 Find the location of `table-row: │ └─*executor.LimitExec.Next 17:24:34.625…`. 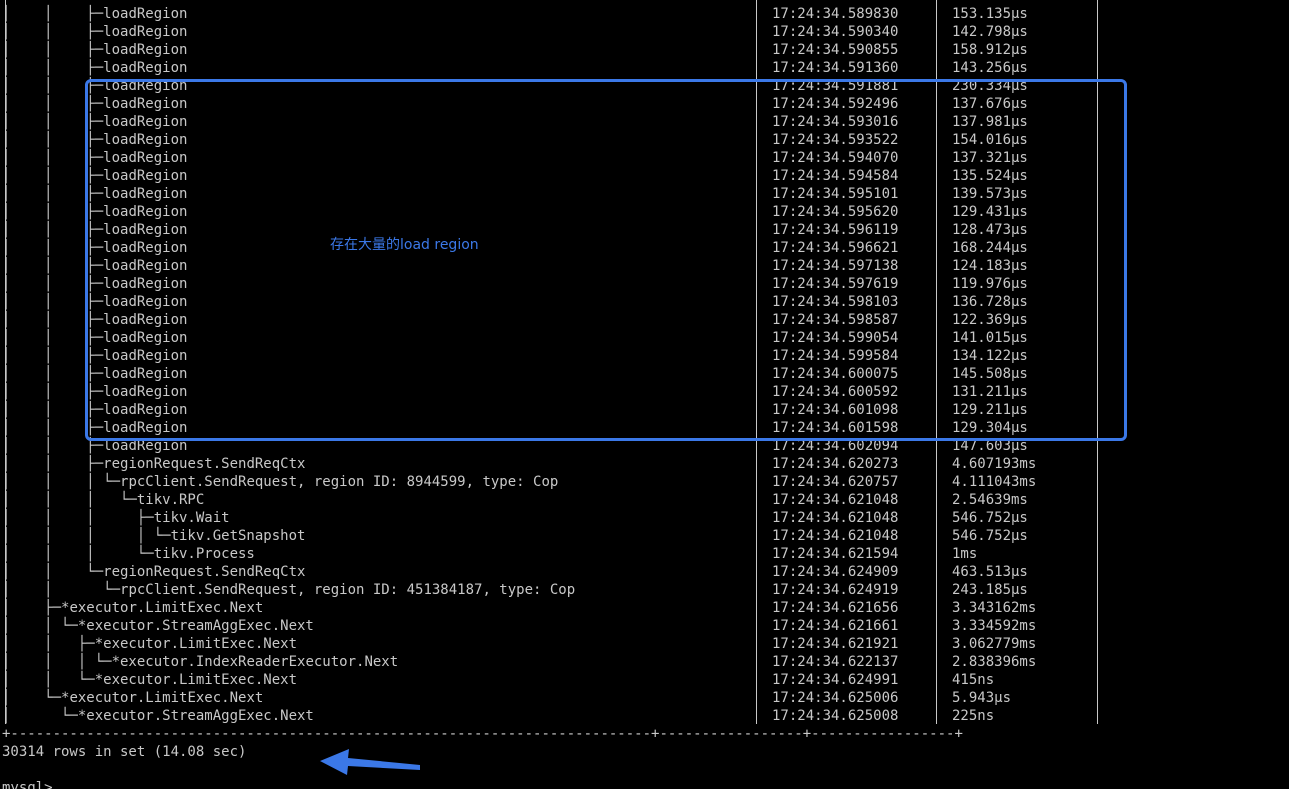

table-row: │ └─*executor.LimitExec.Next 17:24:34.625… is located at coordinates (506, 698).